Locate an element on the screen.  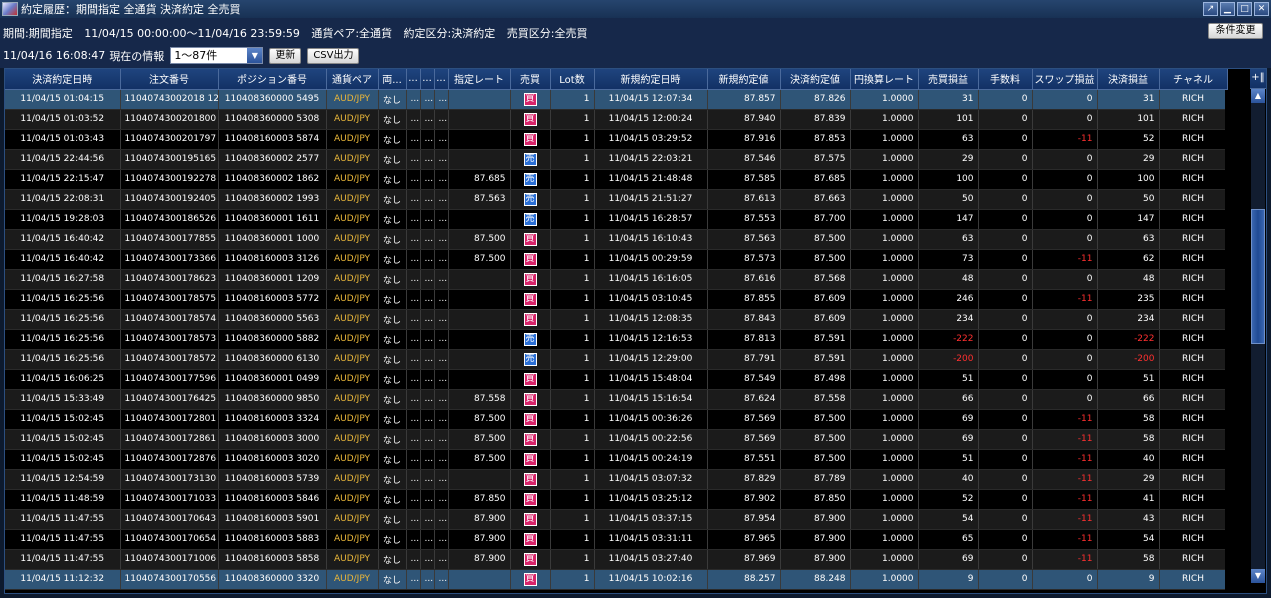
change-conditions-button: 条件変更 is located at coordinates (1235, 31).